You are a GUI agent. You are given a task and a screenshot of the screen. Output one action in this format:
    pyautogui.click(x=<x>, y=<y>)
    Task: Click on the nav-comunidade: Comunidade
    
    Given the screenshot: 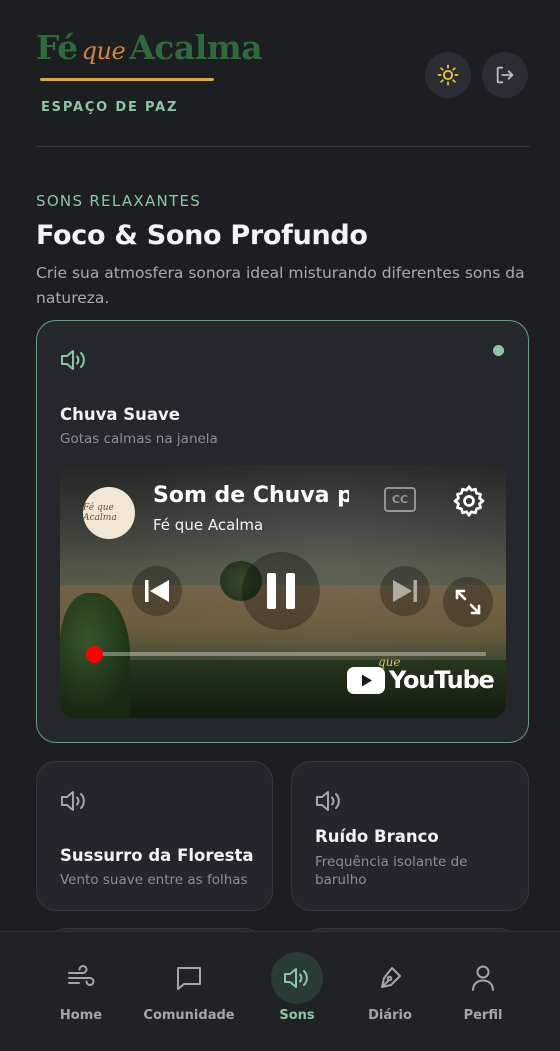 What is the action you would take?
    pyautogui.click(x=189, y=982)
    